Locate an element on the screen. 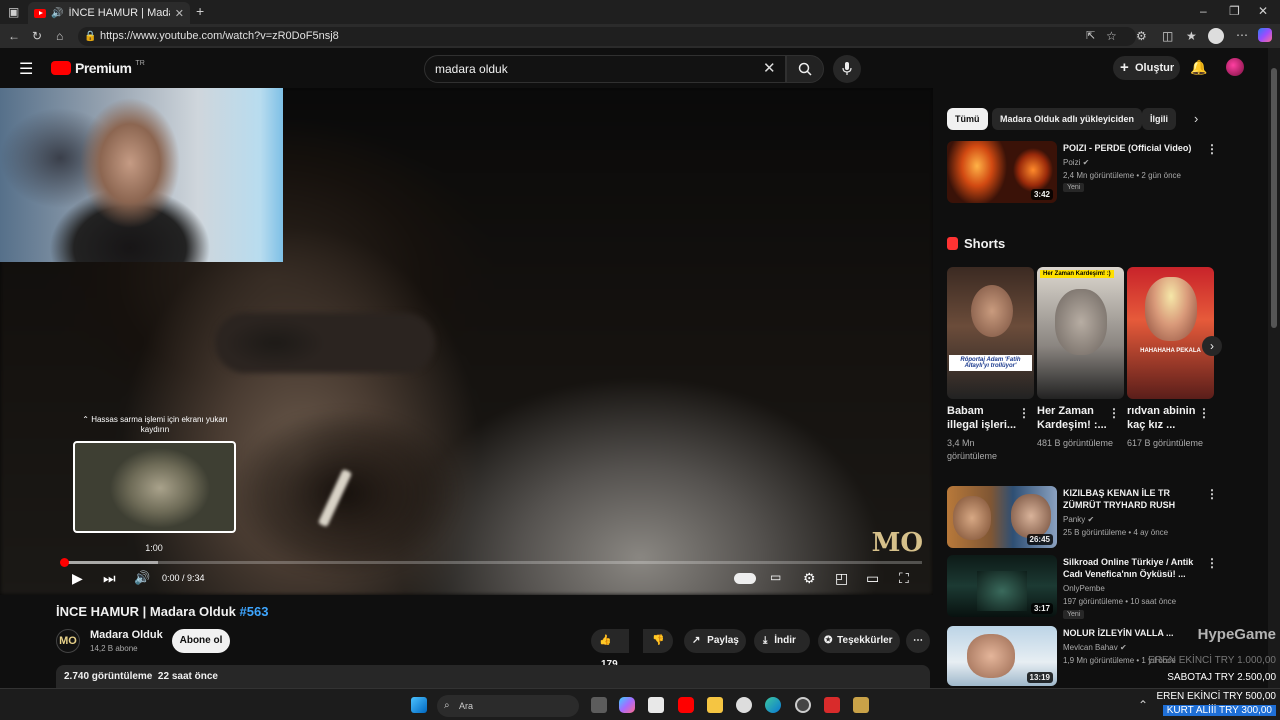 The width and height of the screenshot is (1280, 720). lock-icon: 🔒 is located at coordinates (90, 36).